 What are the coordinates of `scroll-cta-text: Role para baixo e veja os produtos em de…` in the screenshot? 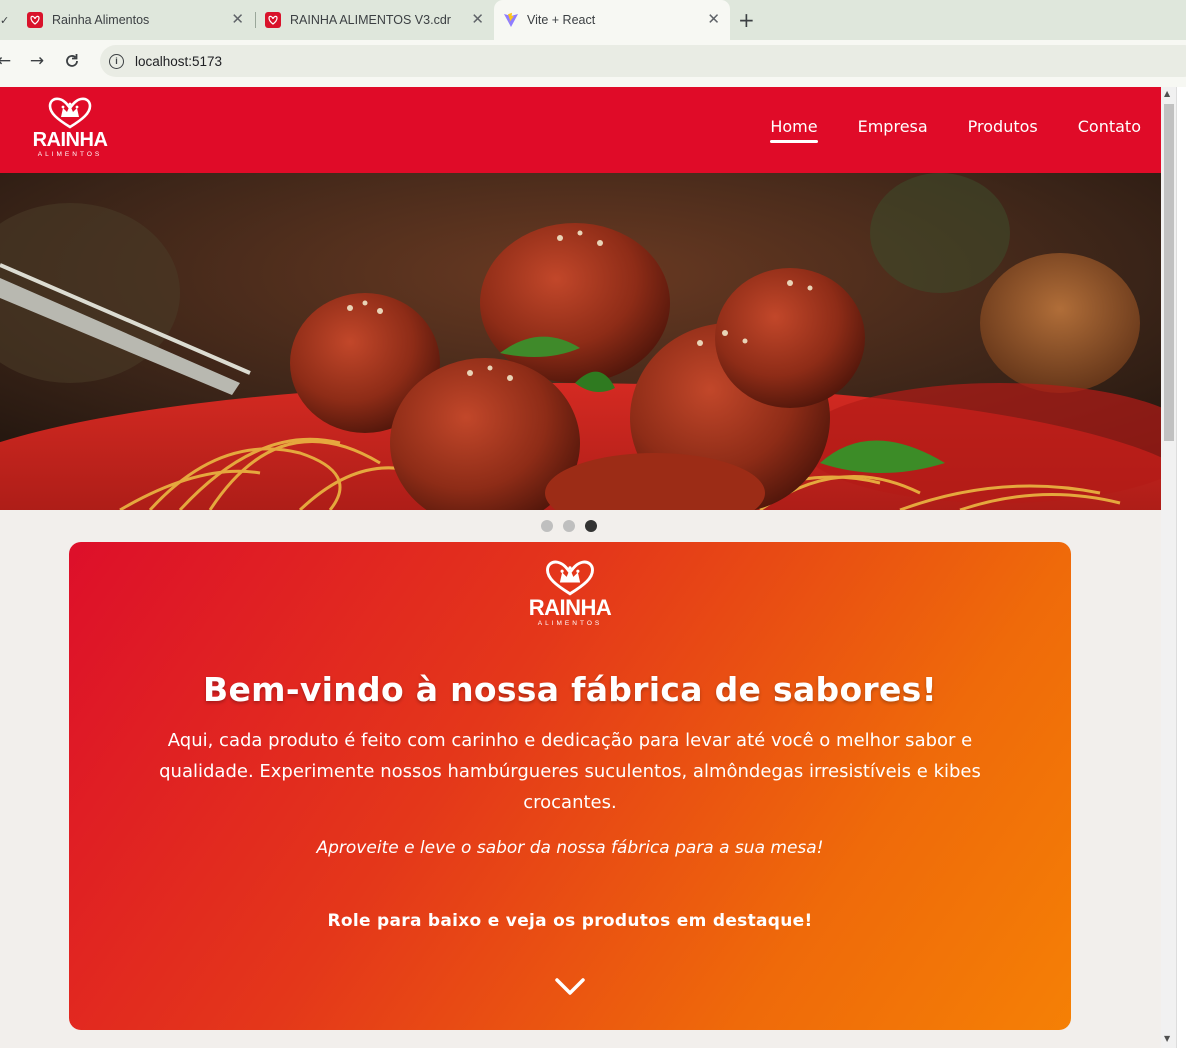 It's located at (570, 921).